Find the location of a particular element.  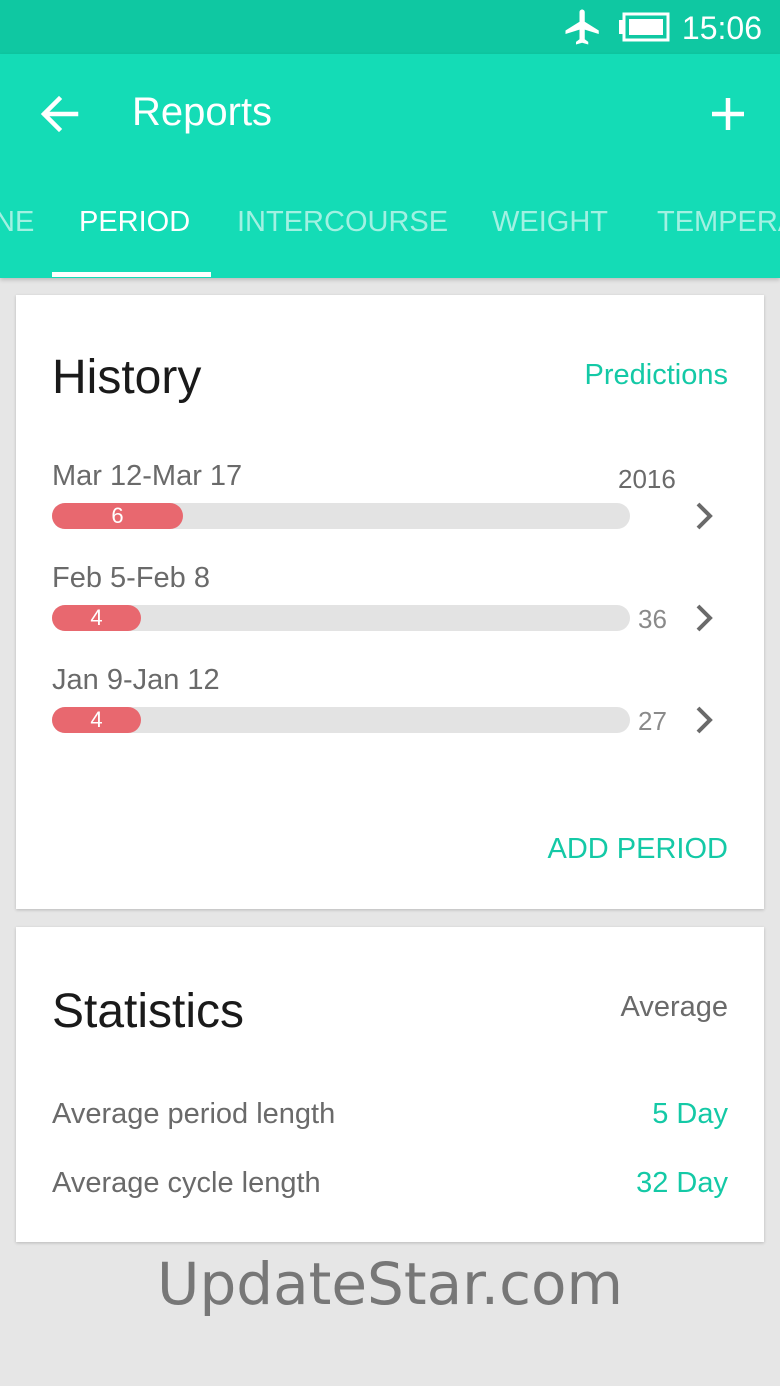

history-row: Jan 9-Jan 12 4 27 is located at coordinates (390, 712).